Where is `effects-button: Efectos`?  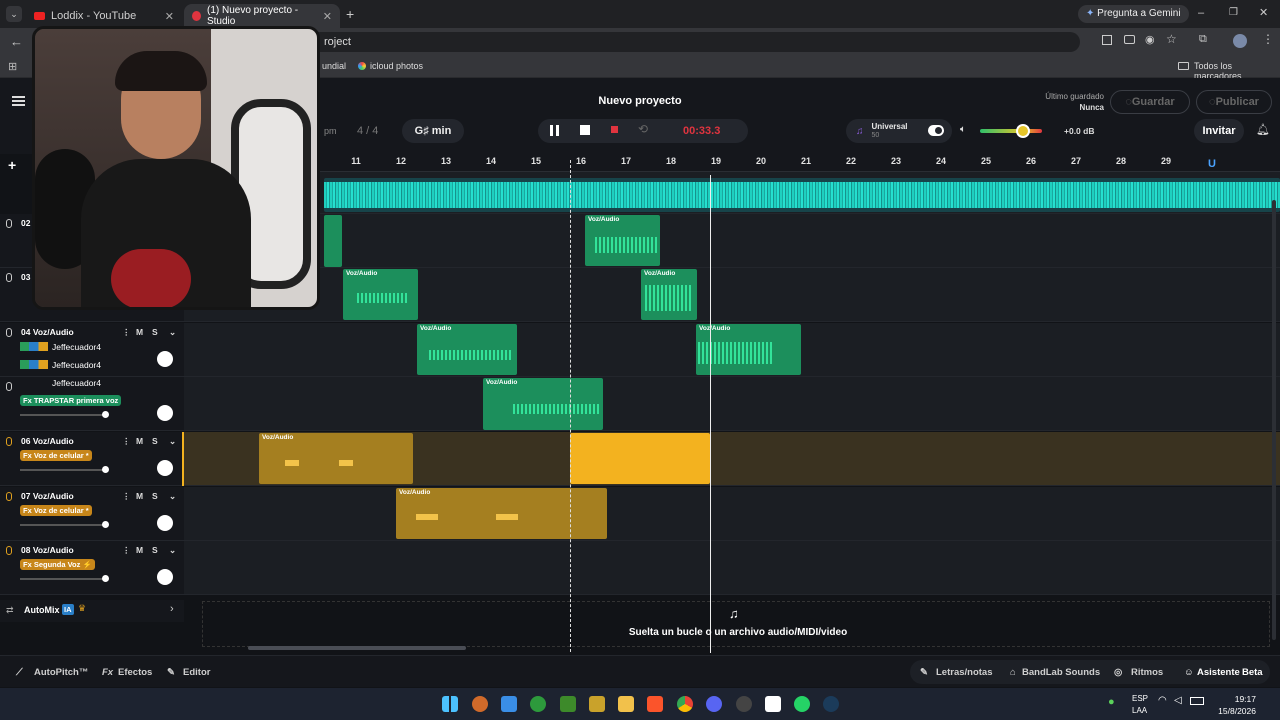 effects-button: Efectos is located at coordinates (135, 672).